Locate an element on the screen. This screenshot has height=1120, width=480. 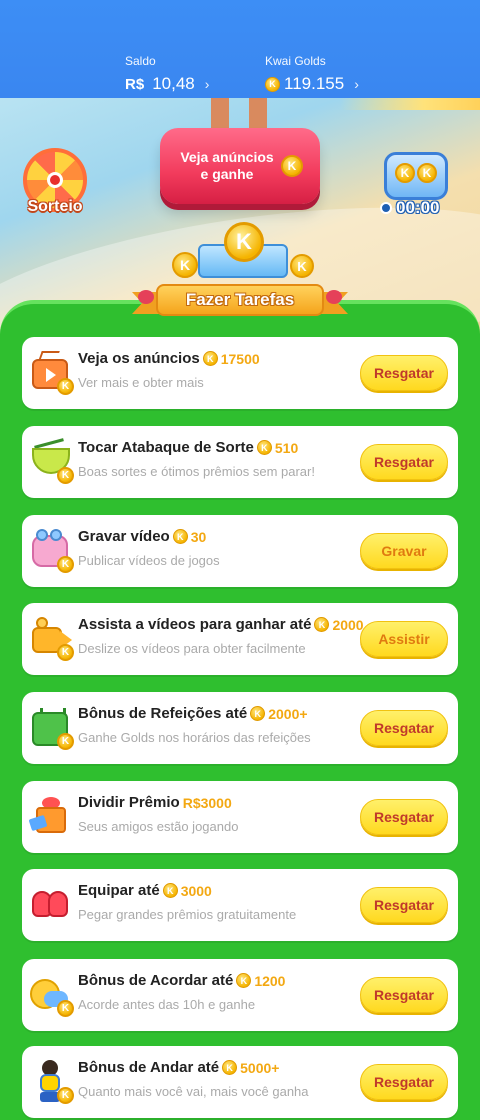
timer-value: 00:00 is located at coordinates (418, 207).